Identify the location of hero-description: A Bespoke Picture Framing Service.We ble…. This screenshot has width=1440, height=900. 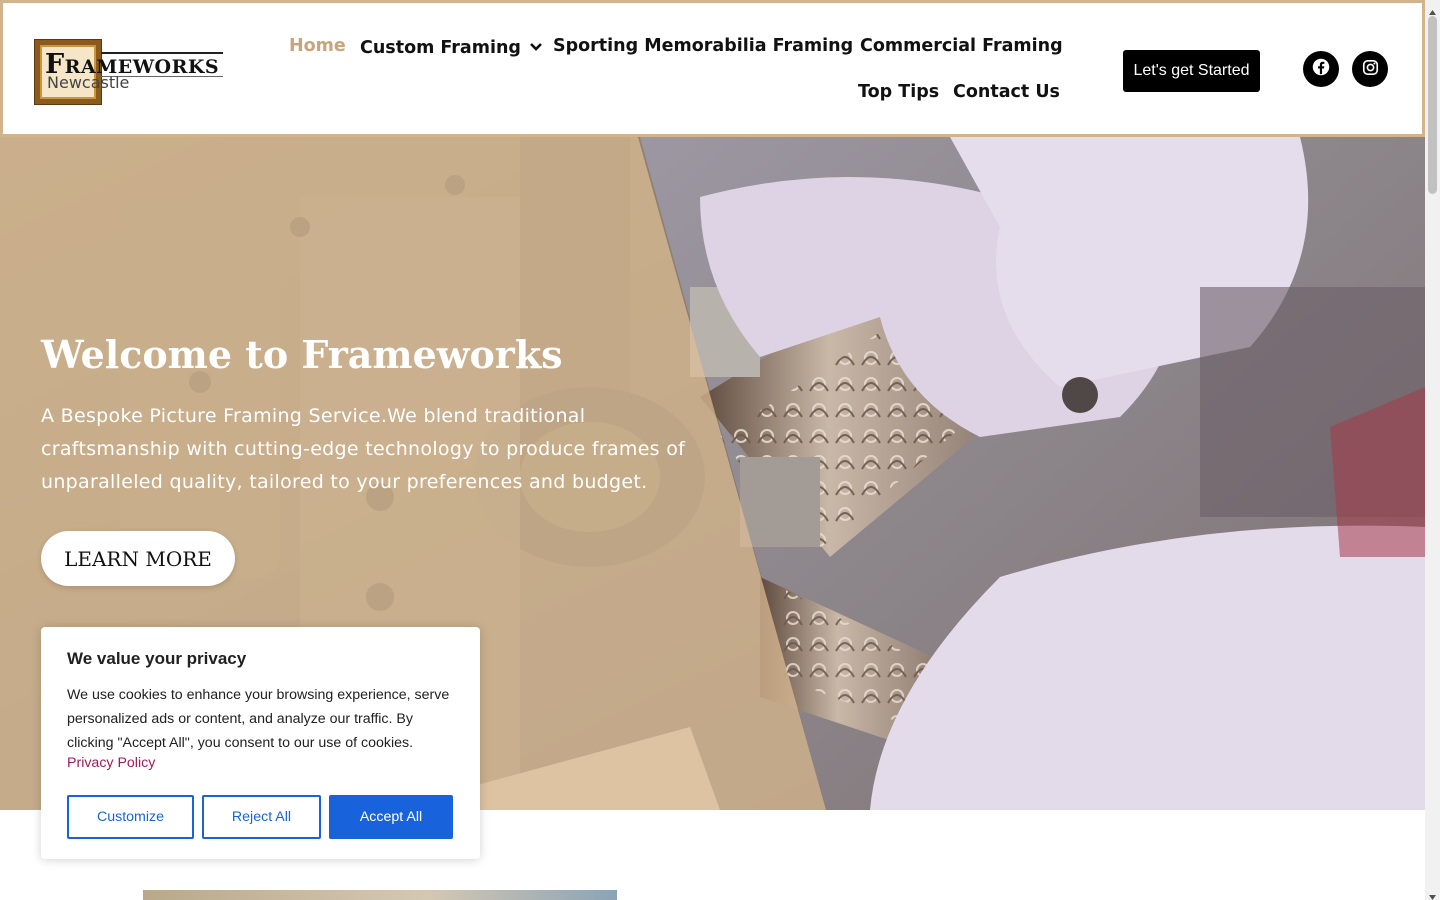
(363, 449).